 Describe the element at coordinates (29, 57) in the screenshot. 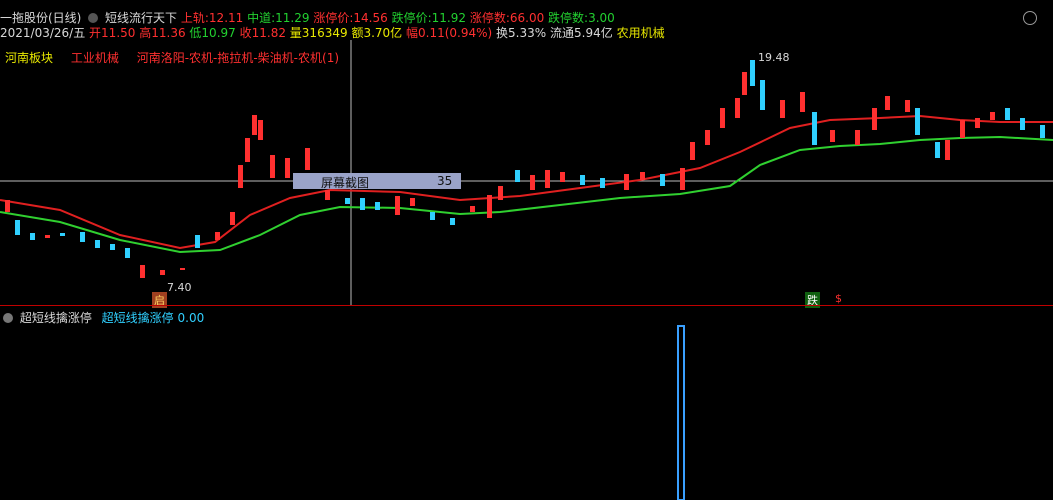

I see `sector-tag-1: 河南板块` at that location.